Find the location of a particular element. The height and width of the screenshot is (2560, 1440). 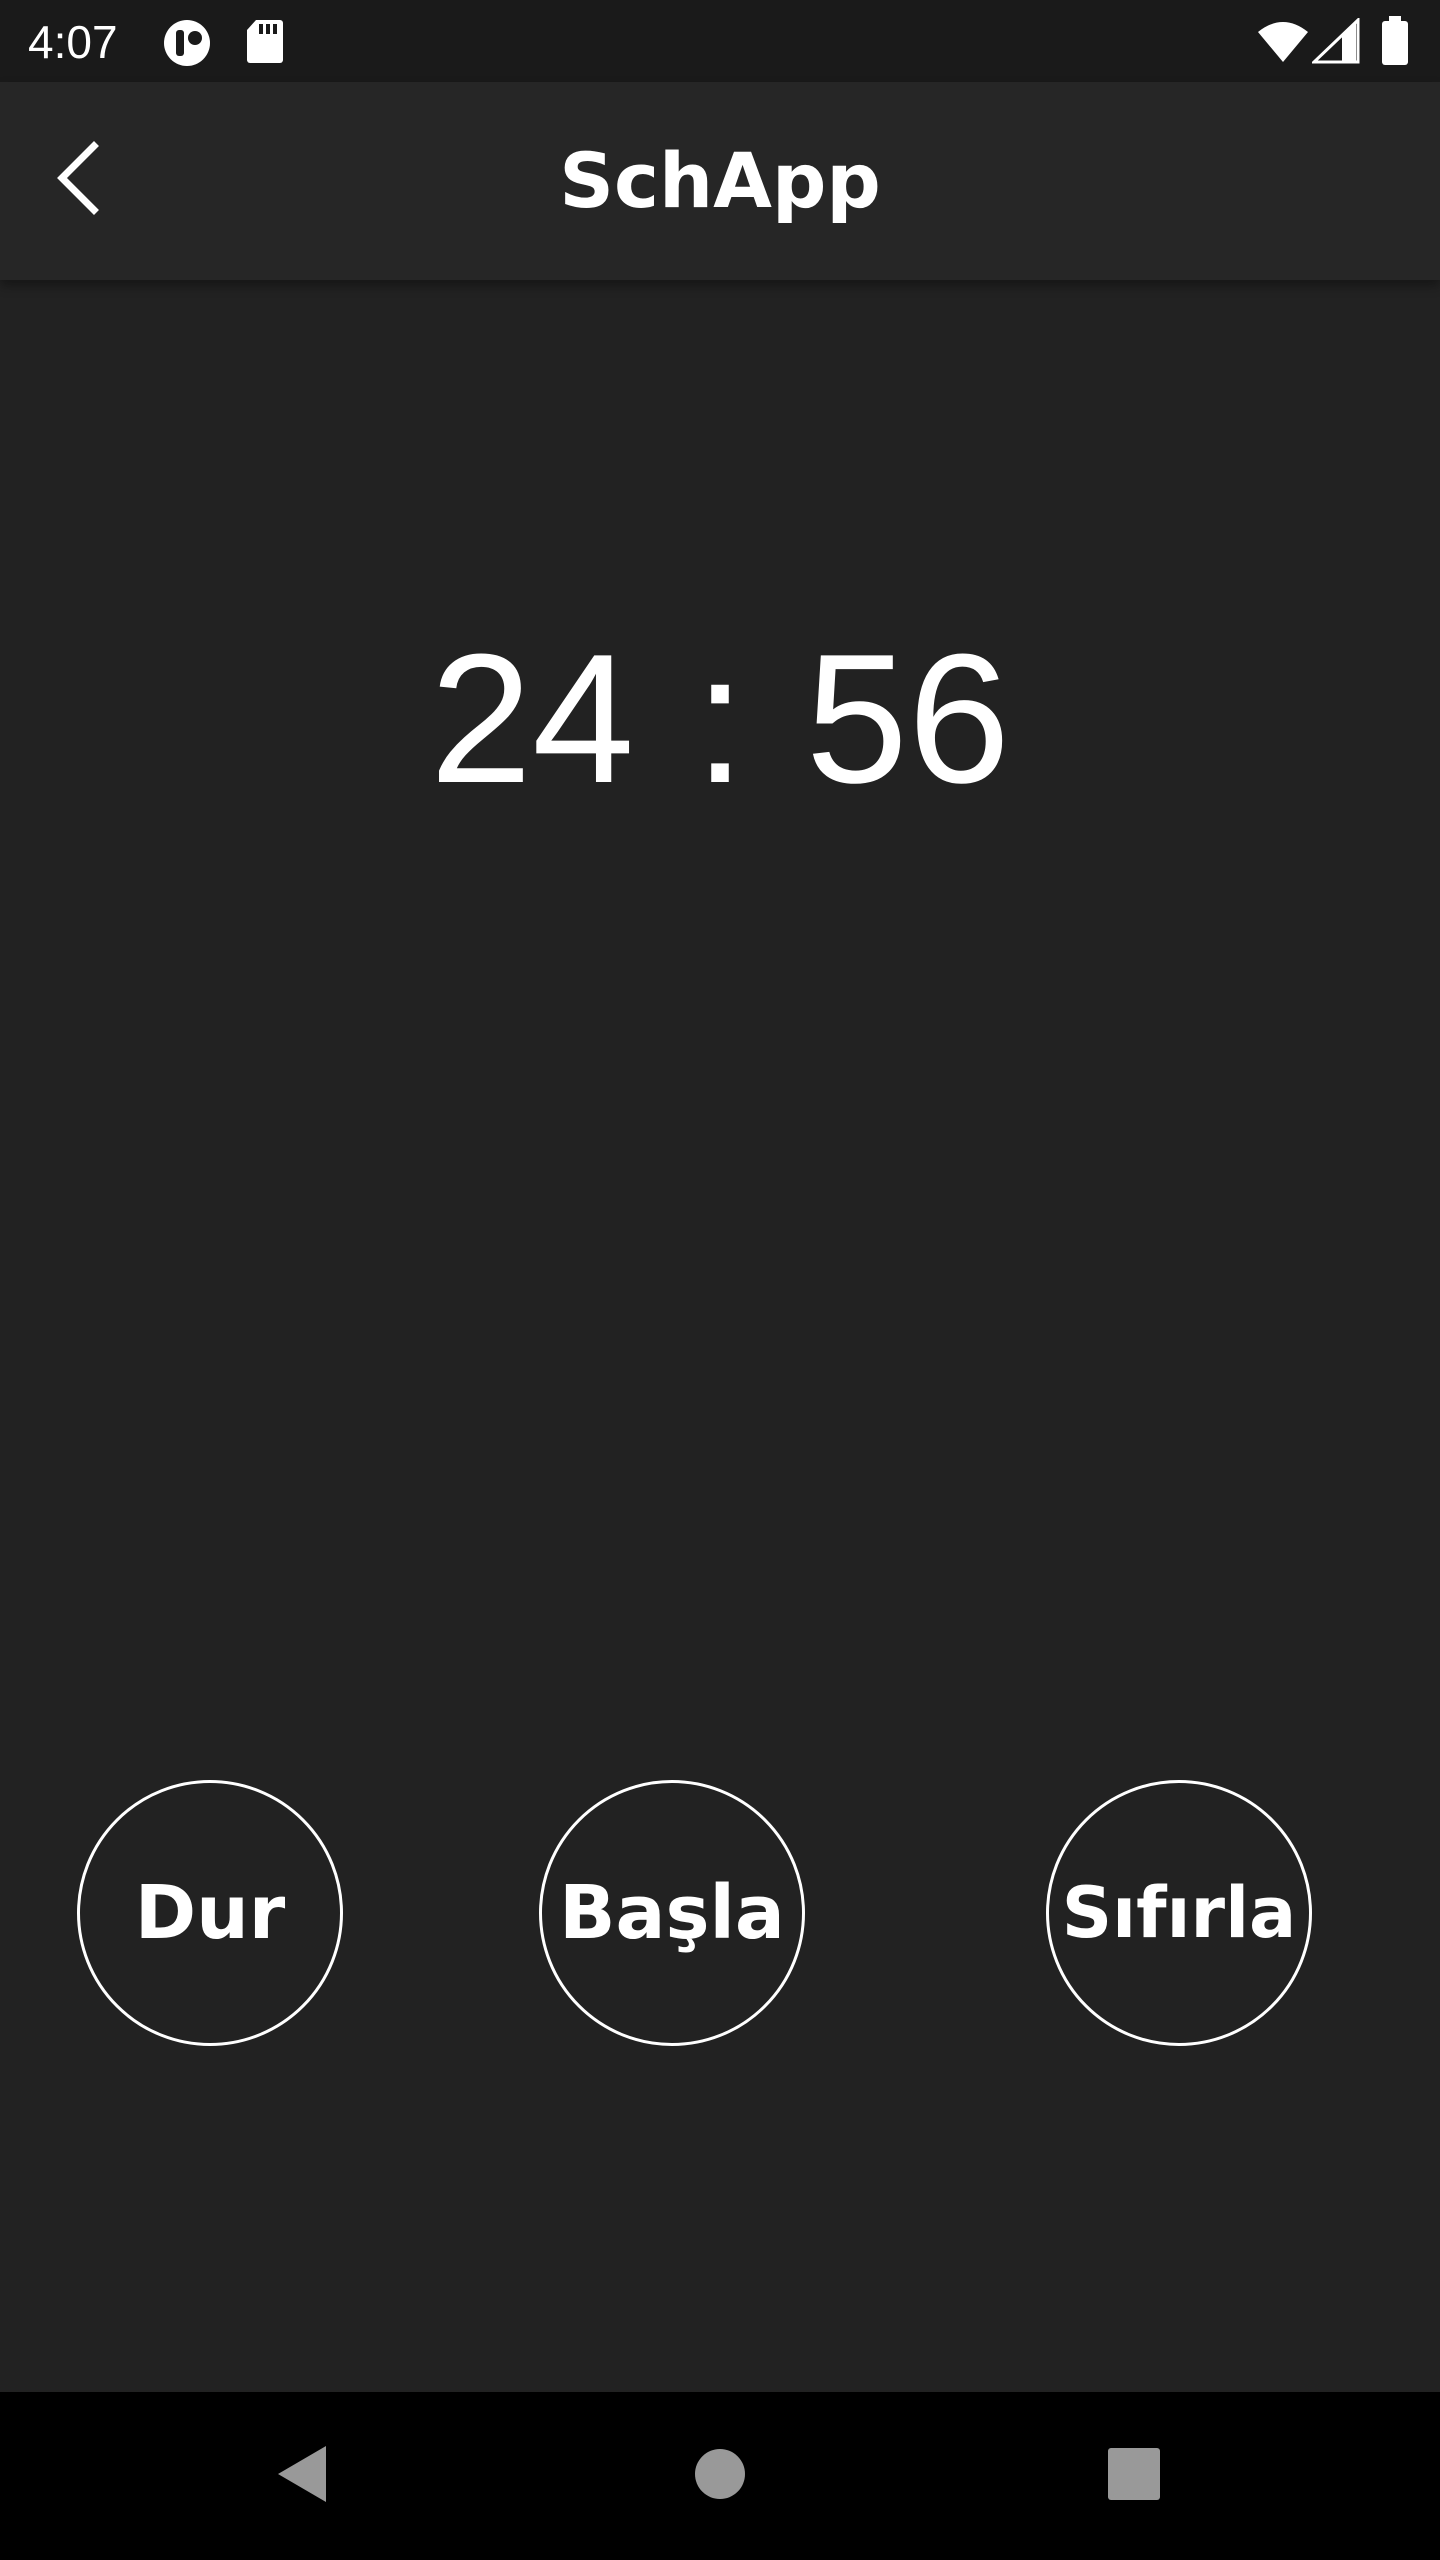

timer-display: 24 : 56 is located at coordinates (720, 718).